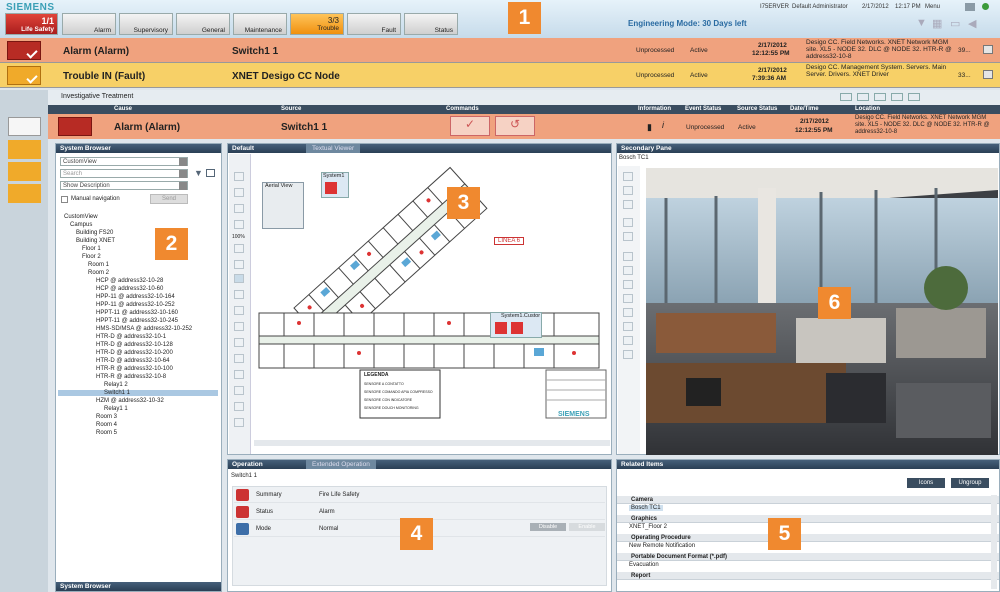 Image resolution: width=1000 pixels, height=592 pixels. Describe the element at coordinates (81, 225) in the screenshot. I see `tree-node: Campus` at that location.